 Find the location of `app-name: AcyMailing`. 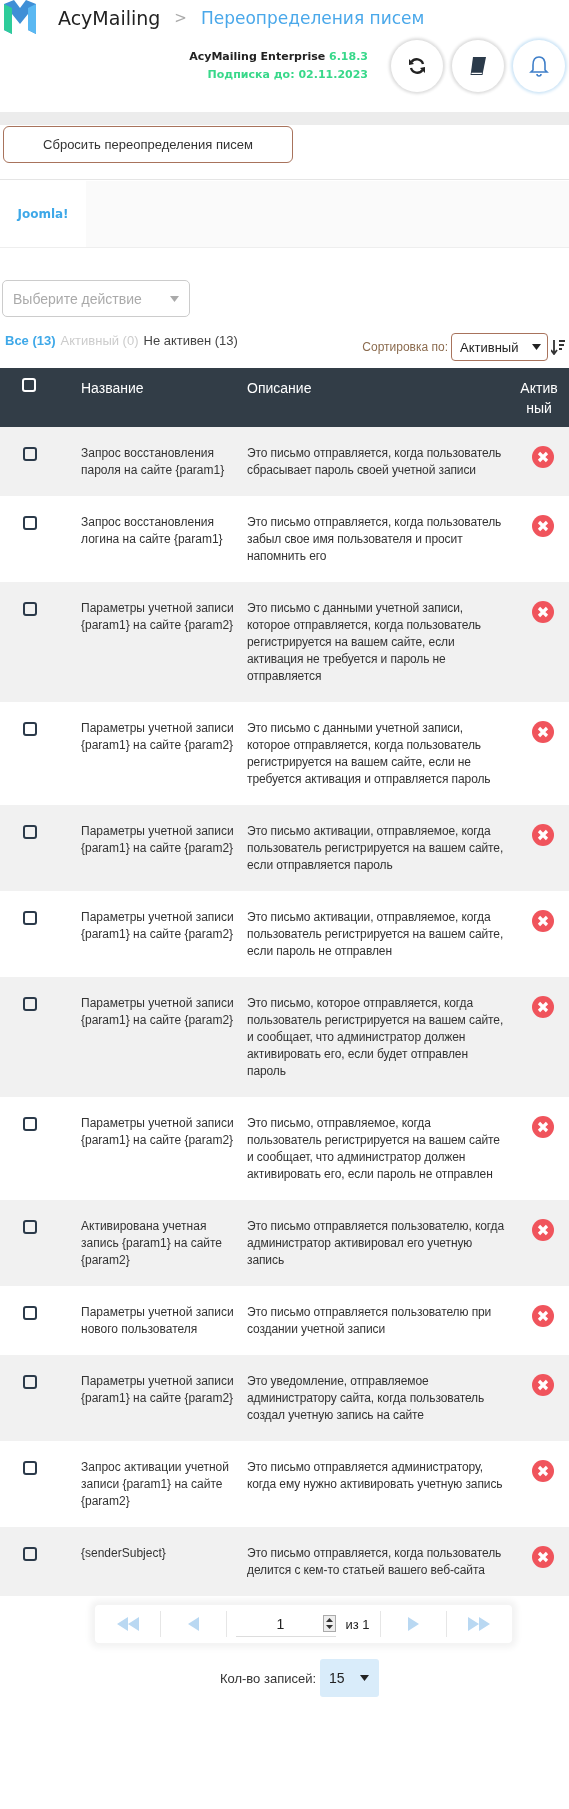

app-name: AcyMailing is located at coordinates (109, 18).